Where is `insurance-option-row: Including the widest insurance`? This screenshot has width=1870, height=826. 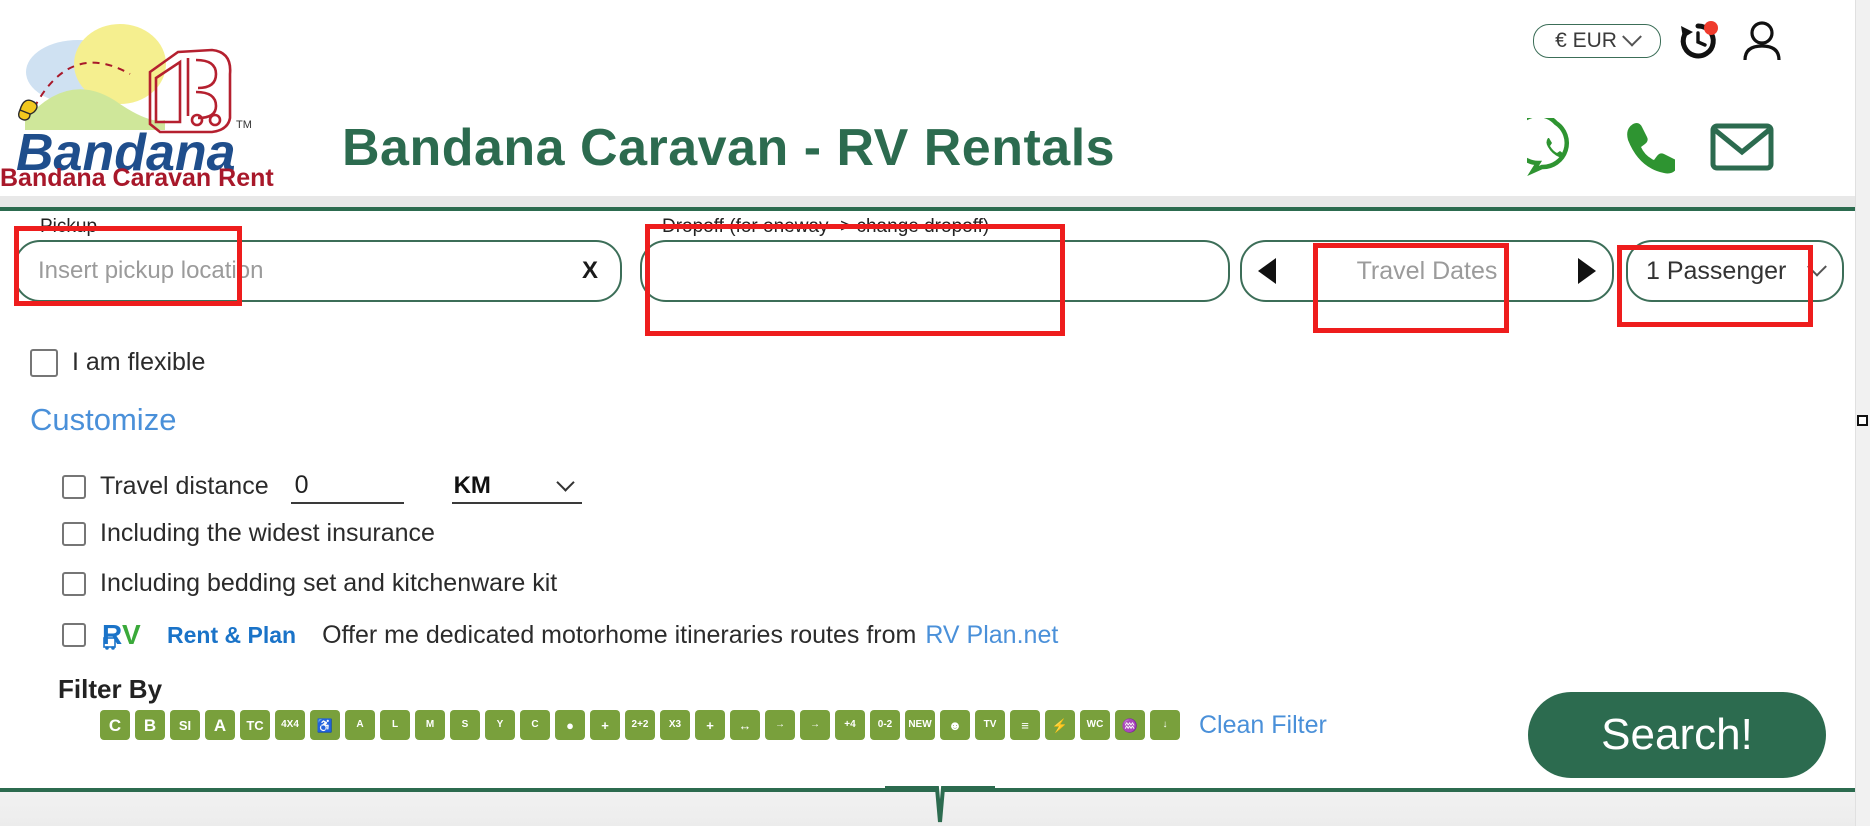
insurance-option-row: Including the widest insurance is located at coordinates (248, 533).